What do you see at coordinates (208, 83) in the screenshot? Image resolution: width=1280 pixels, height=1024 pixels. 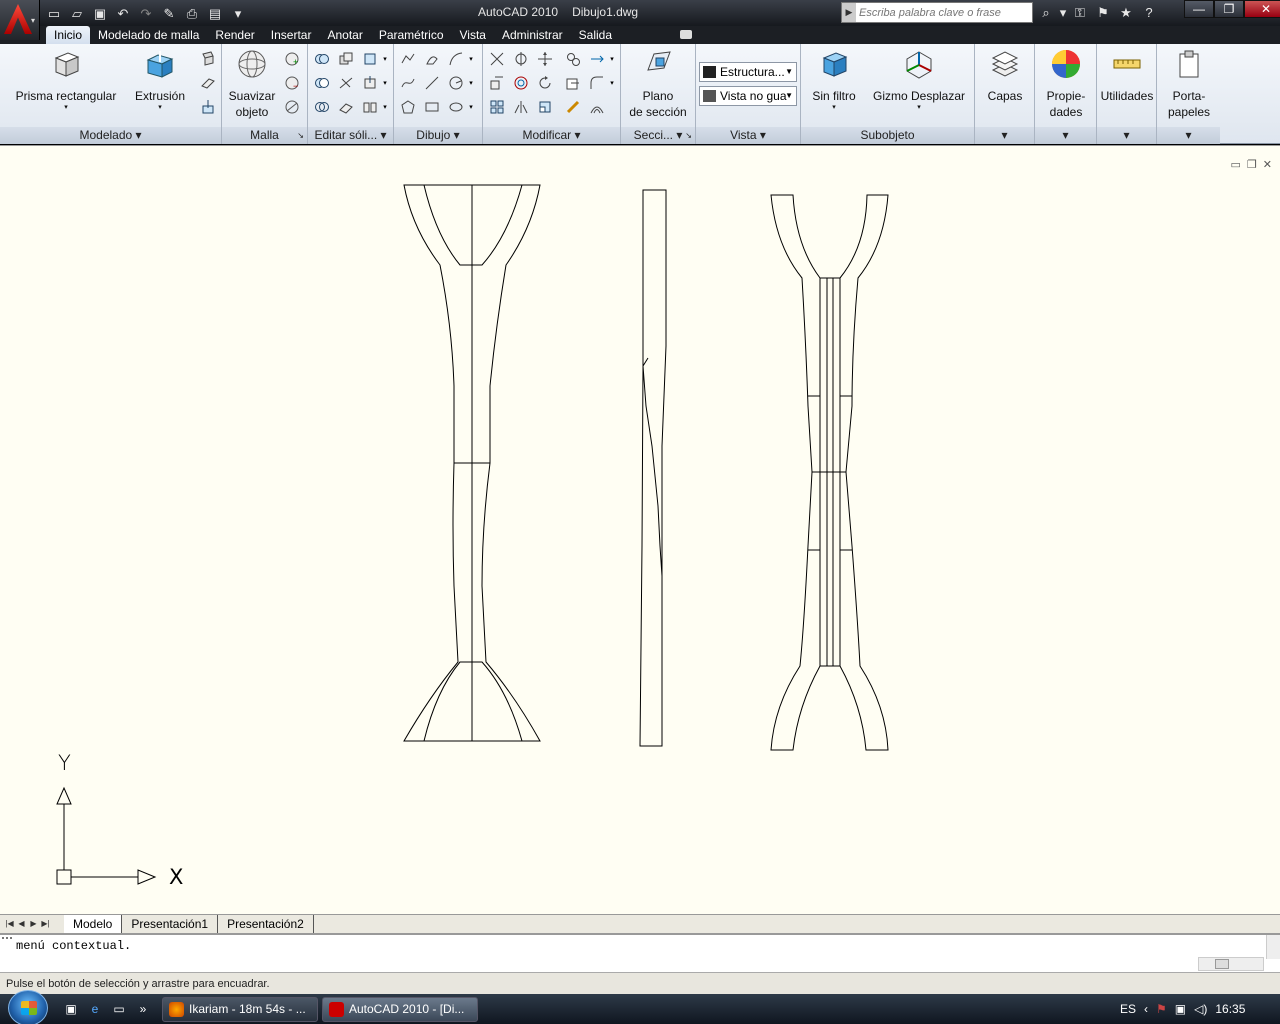 I see `planar-surface-icon` at bounding box center [208, 83].